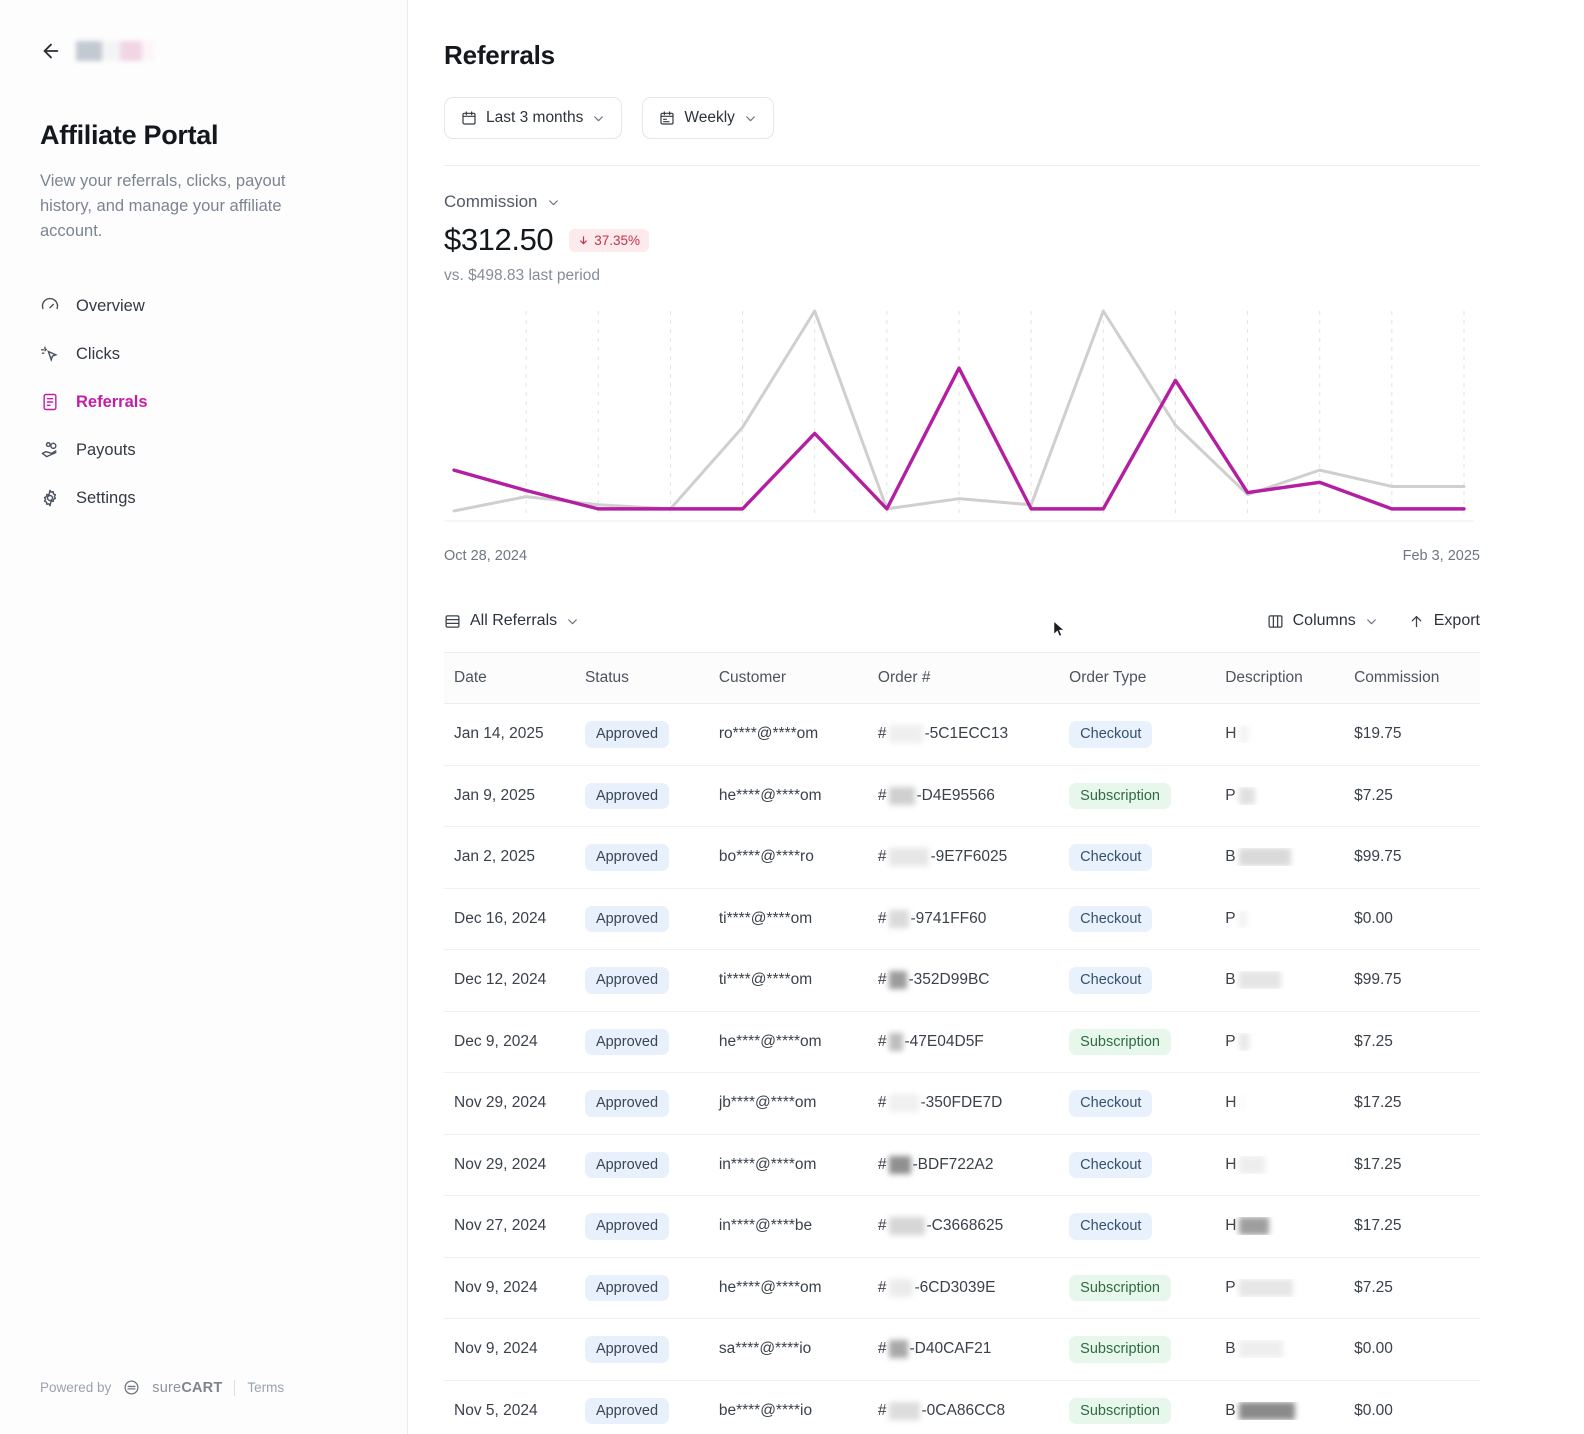  What do you see at coordinates (115, 51) in the screenshot?
I see `redacted-logo` at bounding box center [115, 51].